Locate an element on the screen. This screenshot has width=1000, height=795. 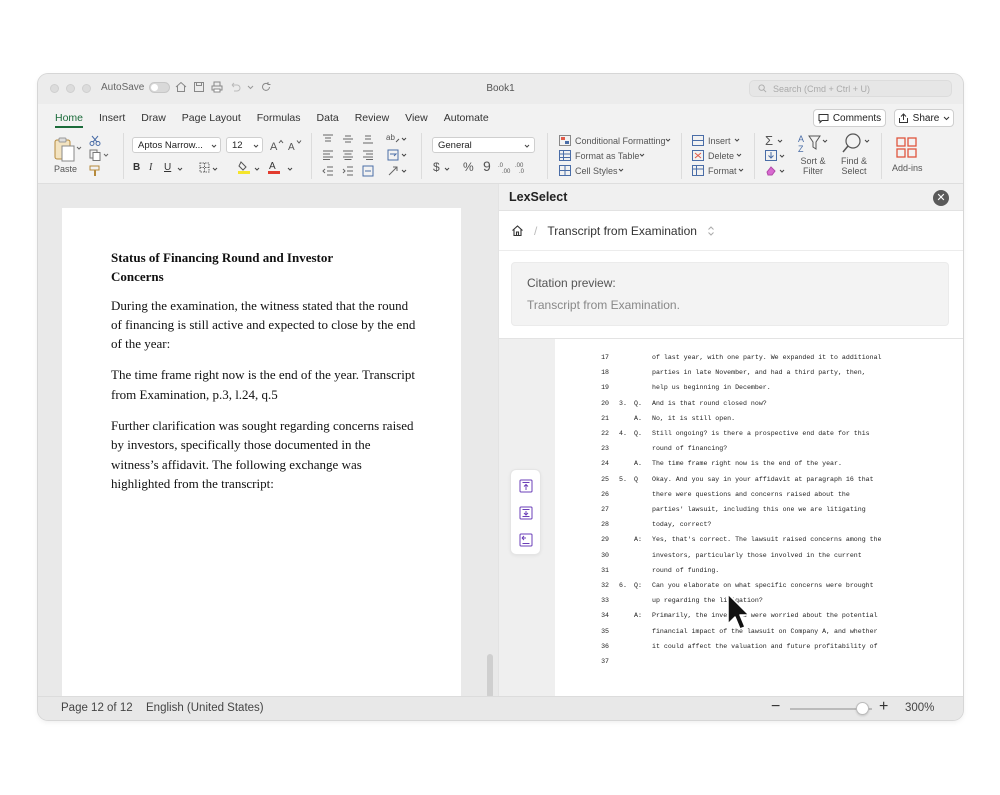
align-top-icon is located at coordinates (328, 139).